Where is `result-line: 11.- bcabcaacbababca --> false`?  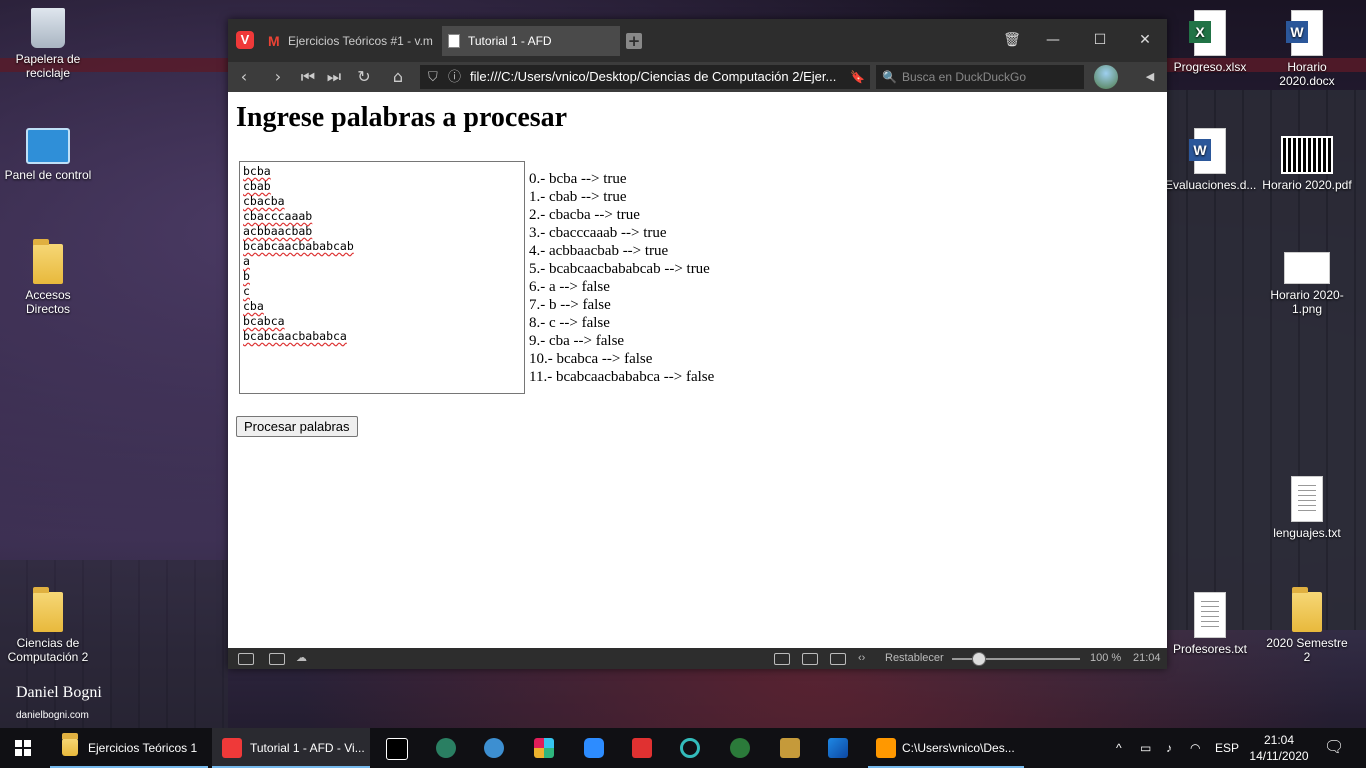 result-line: 11.- bcabcaacbababca --> false is located at coordinates (622, 377).